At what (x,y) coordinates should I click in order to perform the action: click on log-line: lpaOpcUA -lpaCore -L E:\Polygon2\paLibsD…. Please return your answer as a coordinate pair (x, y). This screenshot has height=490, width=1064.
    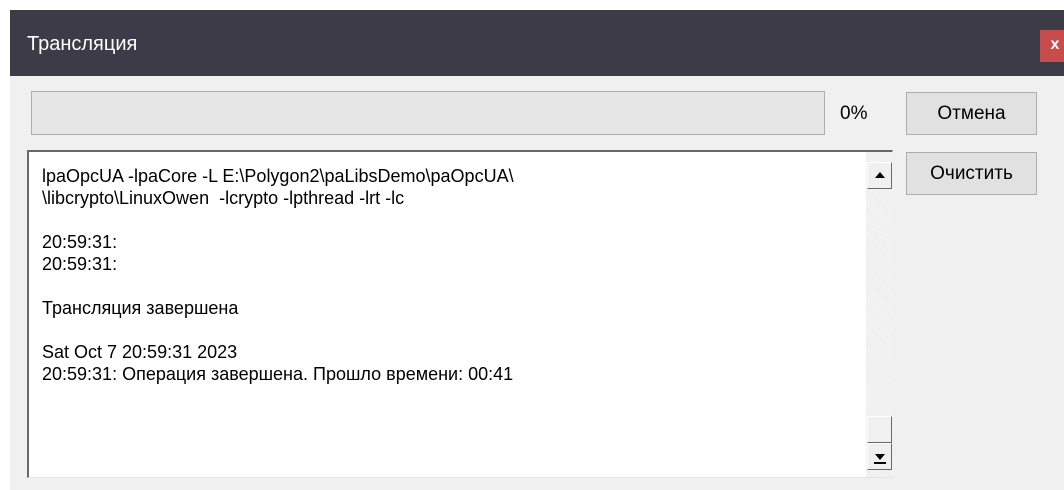
    Looking at the image, I should click on (278, 176).